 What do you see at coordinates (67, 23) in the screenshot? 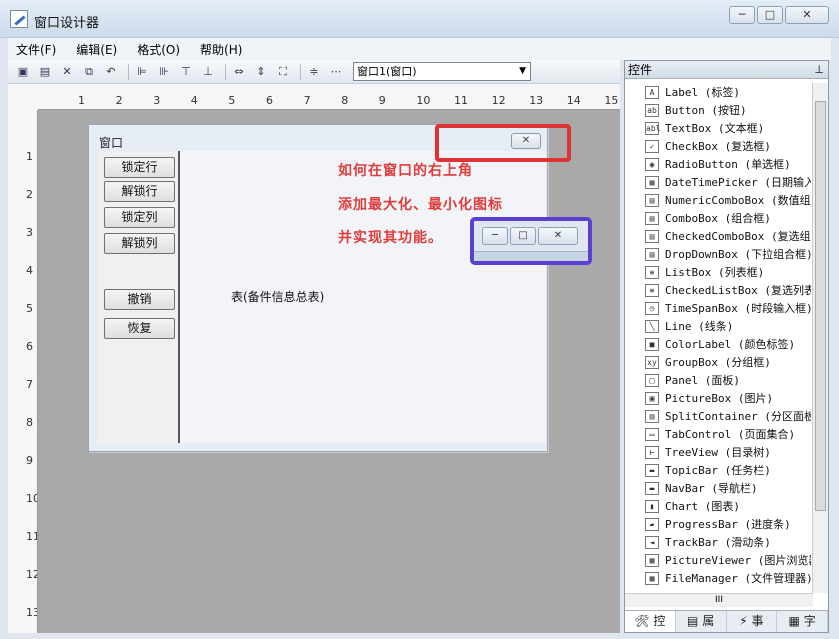
I see `window-title: 窗口设计器` at bounding box center [67, 23].